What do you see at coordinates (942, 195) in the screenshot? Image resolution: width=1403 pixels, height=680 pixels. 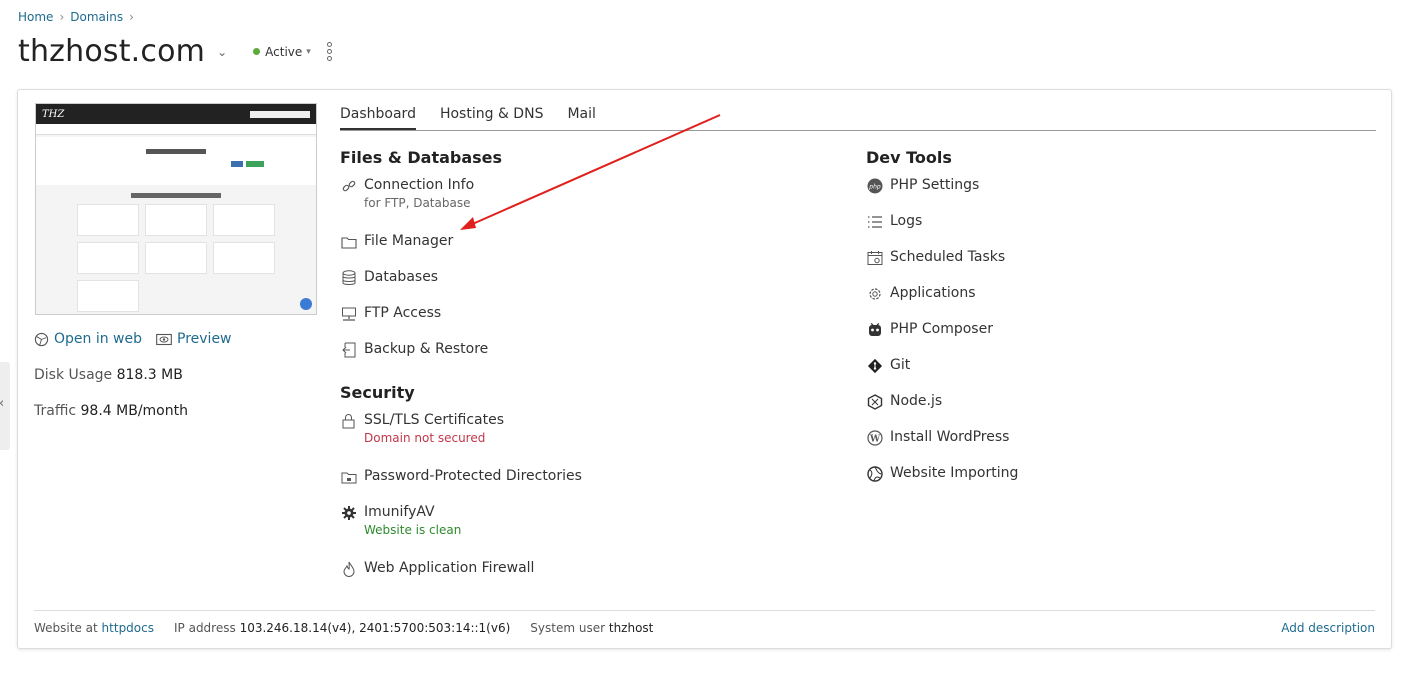 I see `php-settings-item: php PHP Settings` at bounding box center [942, 195].